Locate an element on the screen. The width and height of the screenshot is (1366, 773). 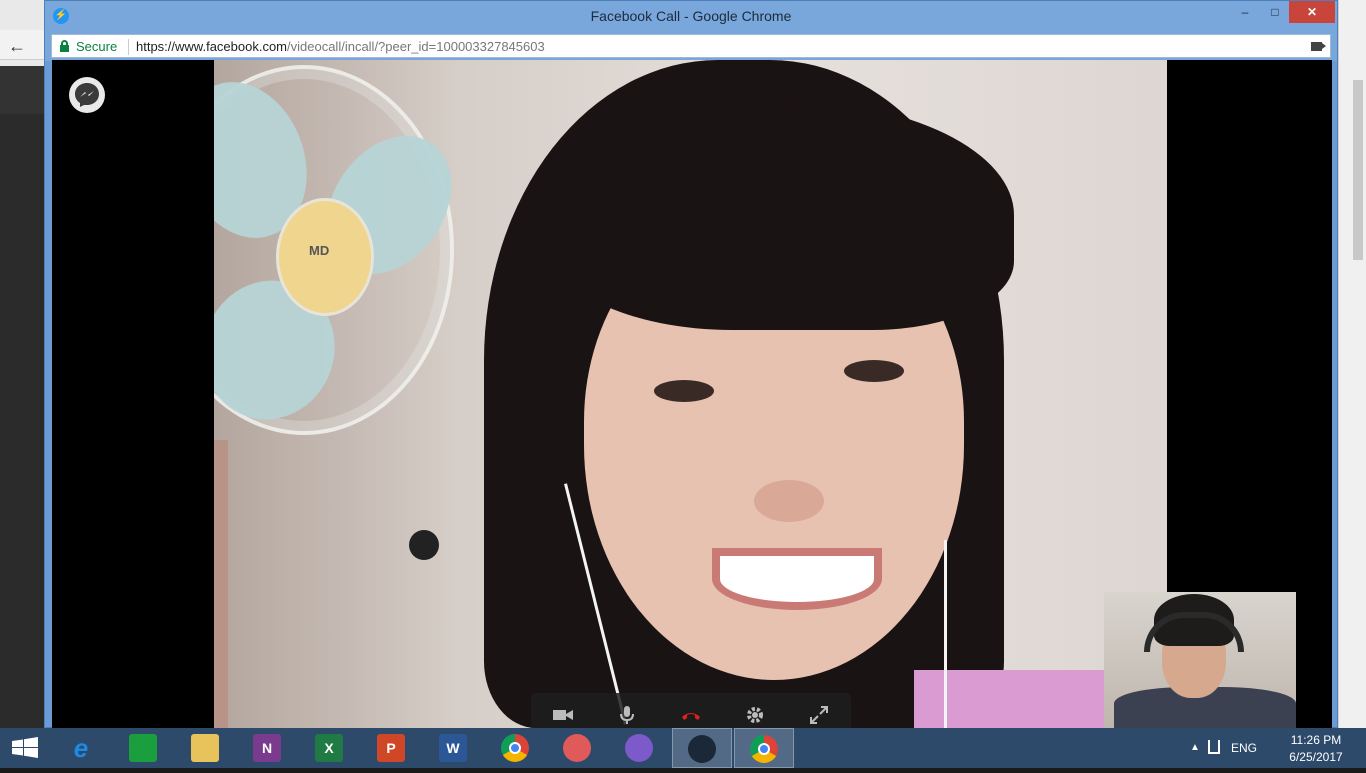
background-window-right is located at coordinates (1352, 364).